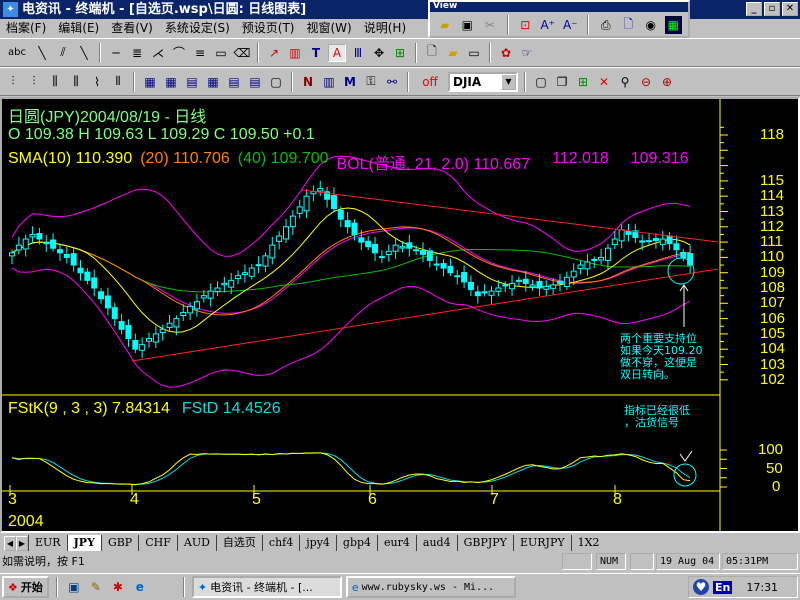 The height and width of the screenshot is (600, 800). What do you see at coordinates (76, 82) in the screenshot?
I see `candle2-icon: ⫼` at bounding box center [76, 82].